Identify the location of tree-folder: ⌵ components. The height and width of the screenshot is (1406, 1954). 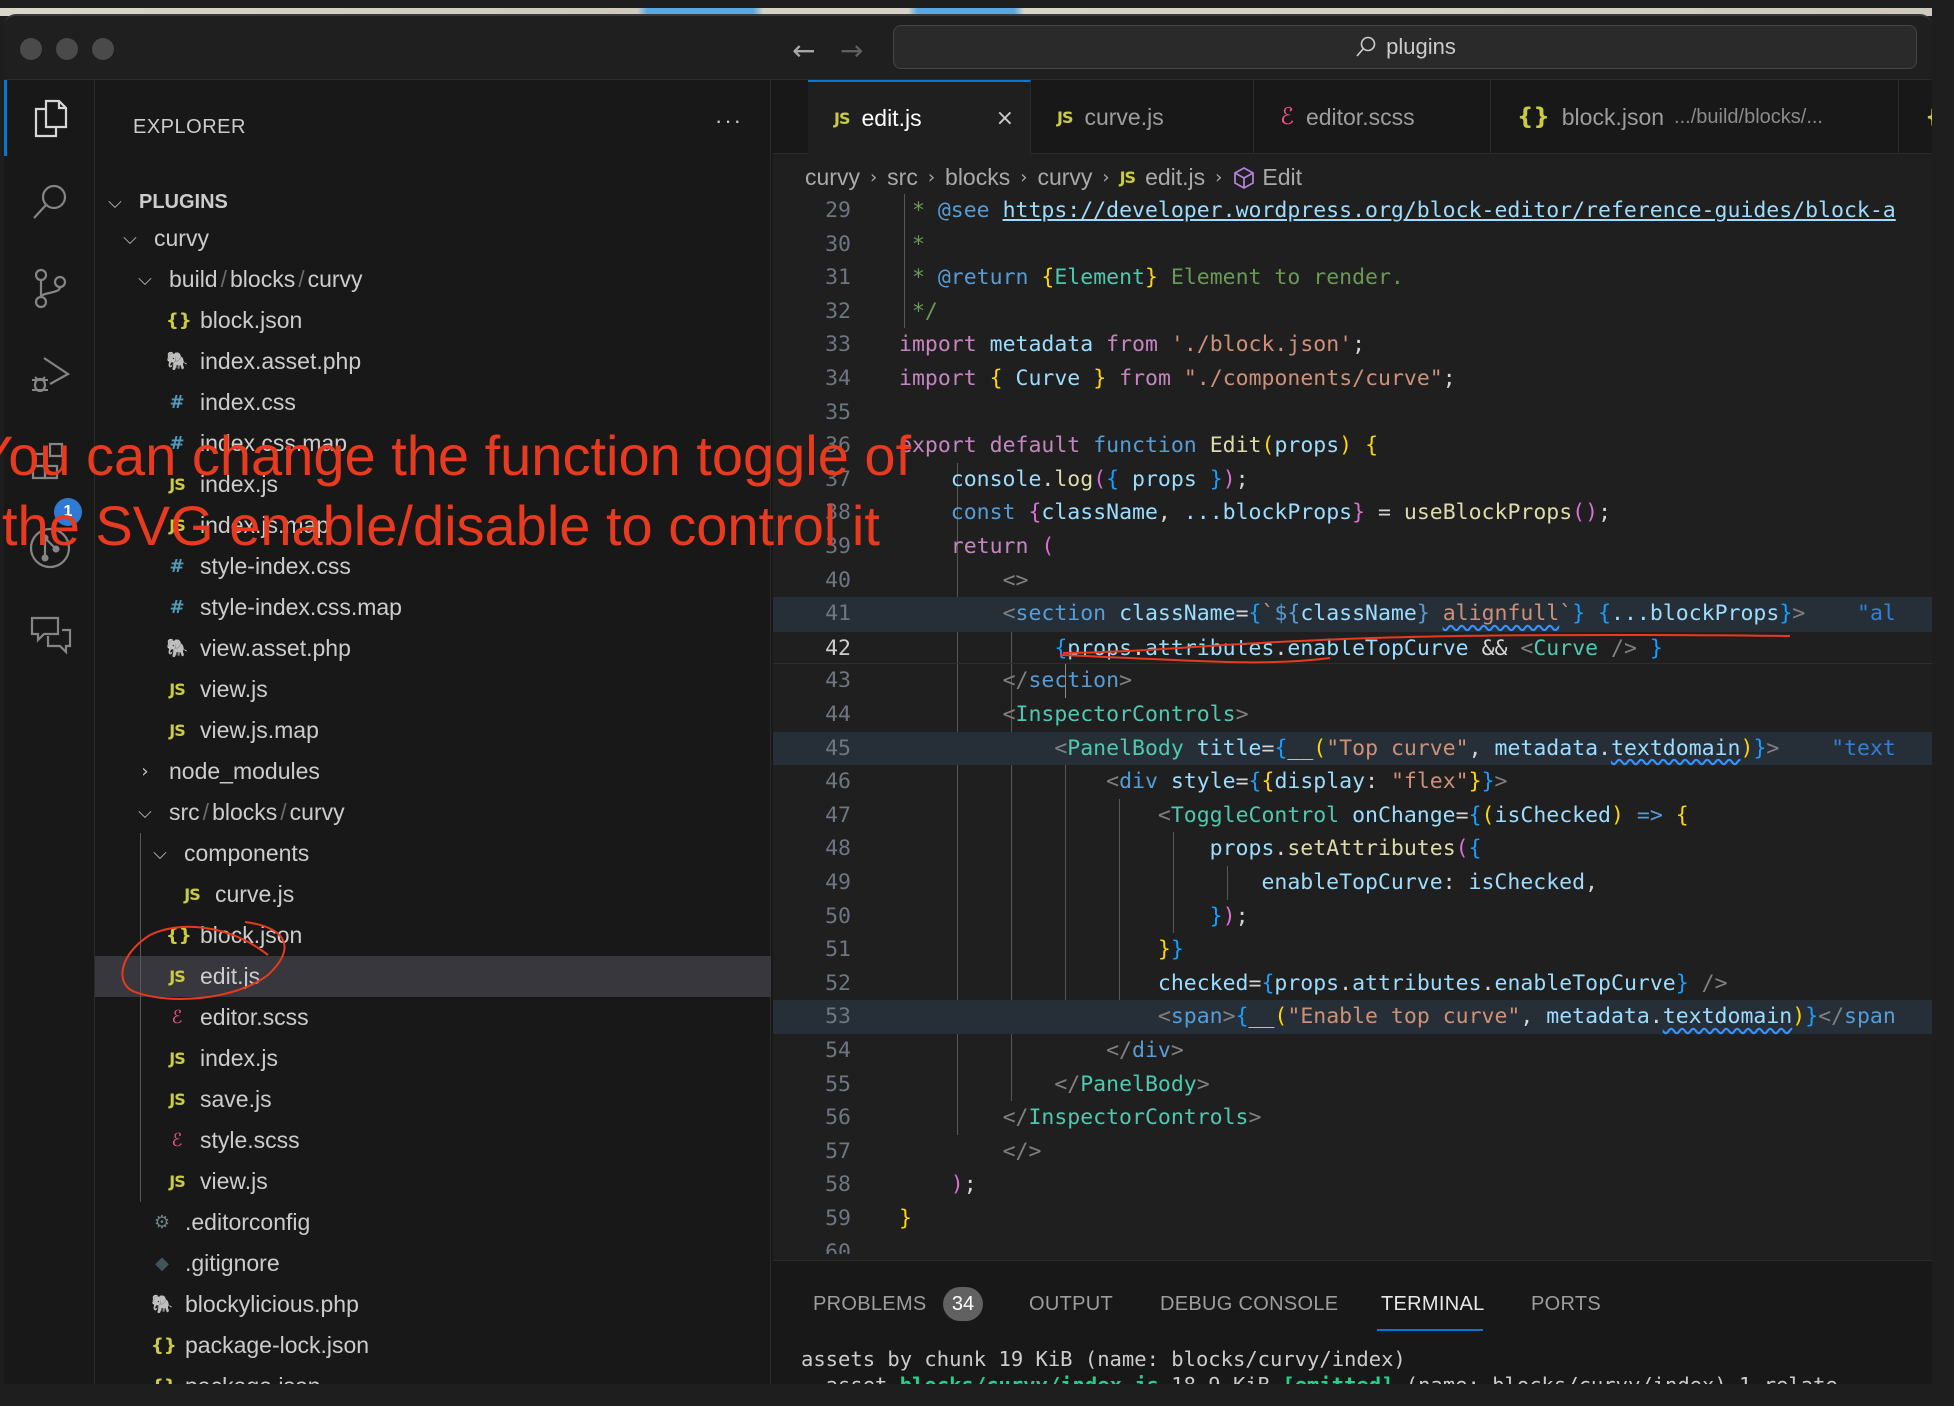
(433, 853).